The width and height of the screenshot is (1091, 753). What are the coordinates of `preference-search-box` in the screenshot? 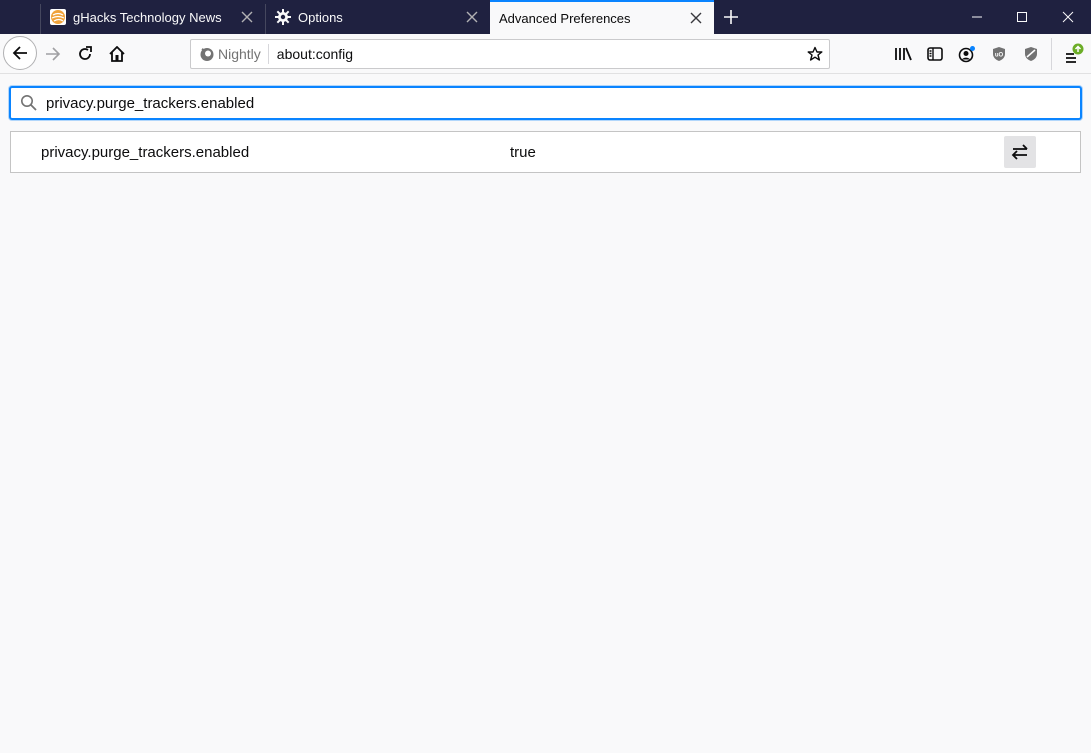 It's located at (545, 103).